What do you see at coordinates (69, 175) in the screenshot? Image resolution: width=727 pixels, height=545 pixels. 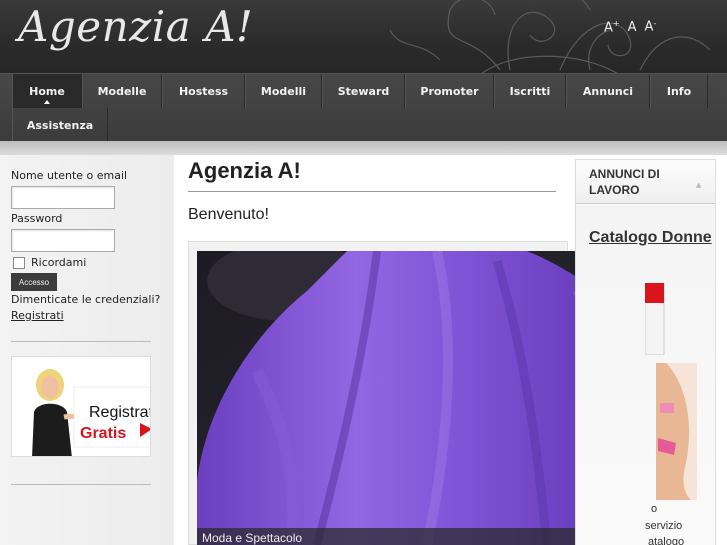 I see `username-label: Nome utente o email` at bounding box center [69, 175].